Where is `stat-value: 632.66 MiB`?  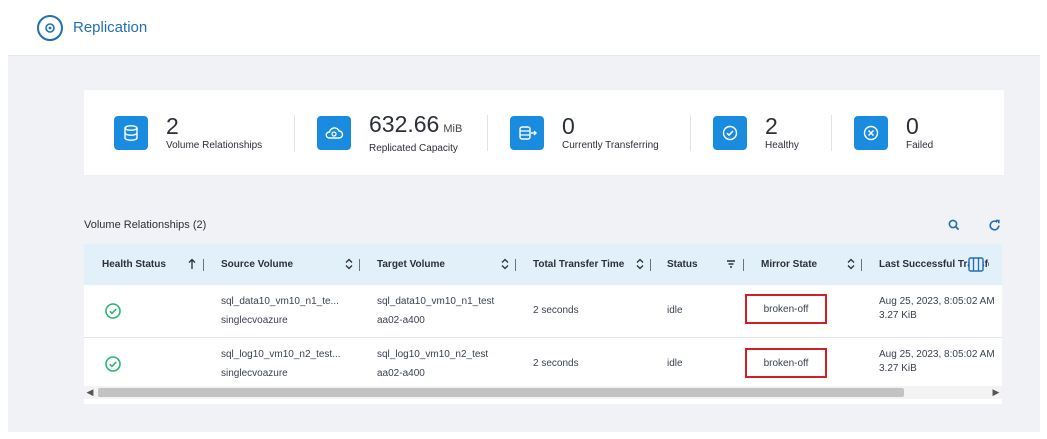 stat-value: 632.66 MiB is located at coordinates (415, 126).